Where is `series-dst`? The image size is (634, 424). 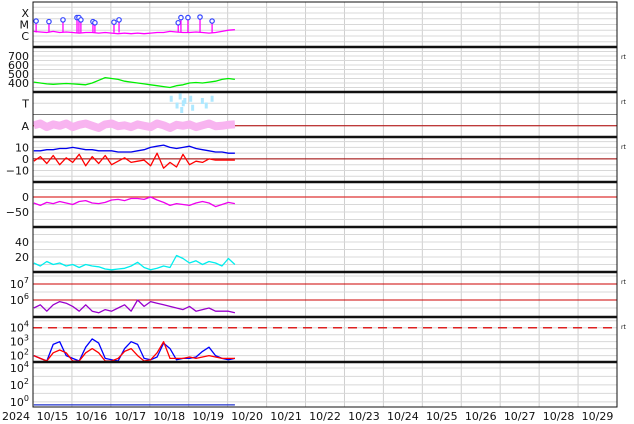 series-dst is located at coordinates (134, 202).